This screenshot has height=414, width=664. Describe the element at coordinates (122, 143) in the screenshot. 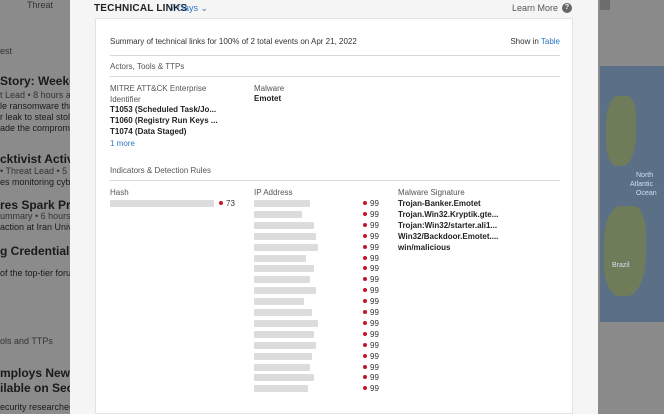

I see `more-link: 1 more` at that location.